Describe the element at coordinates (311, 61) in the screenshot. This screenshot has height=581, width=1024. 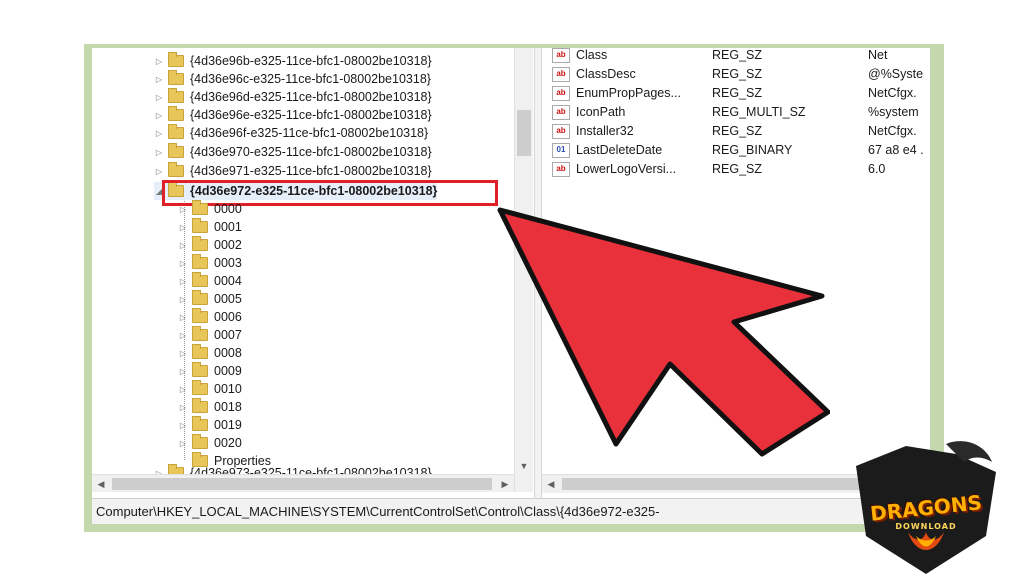
I see `tree-item-label: {4d36e96b-e325-11ce-bfc1-08002be10318}` at that location.